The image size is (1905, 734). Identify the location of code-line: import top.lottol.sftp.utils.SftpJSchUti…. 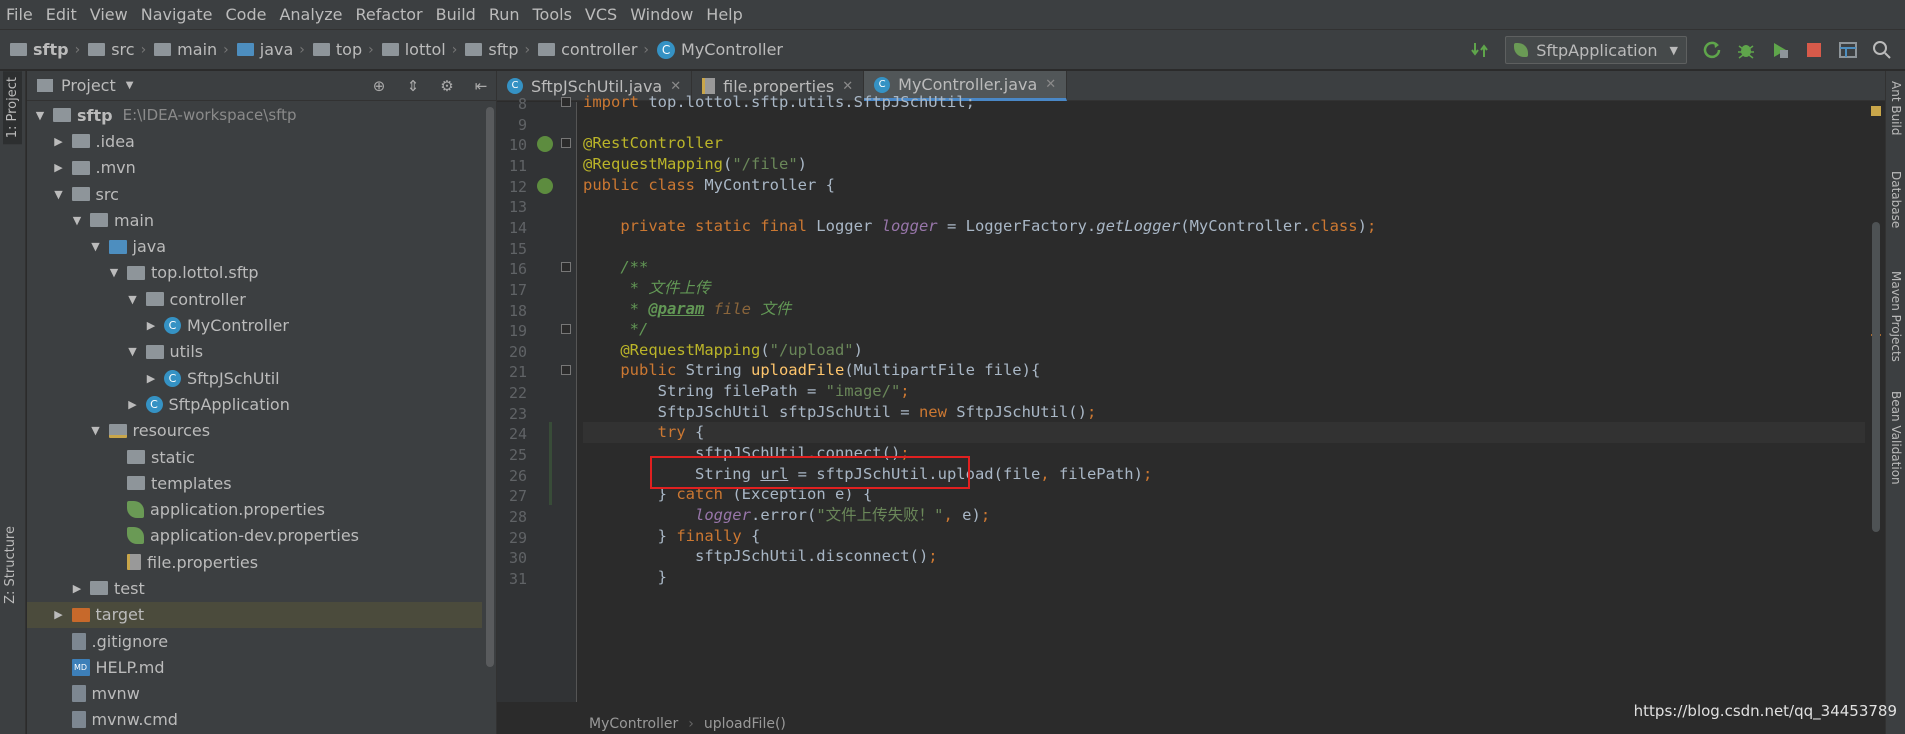
(1224, 102).